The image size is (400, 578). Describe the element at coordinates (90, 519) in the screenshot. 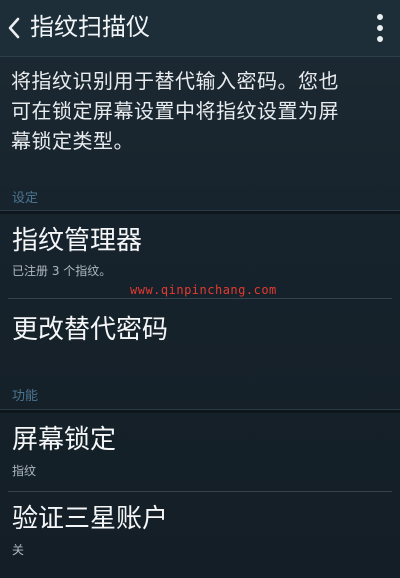

I see `row-title: 验证三星账户` at that location.